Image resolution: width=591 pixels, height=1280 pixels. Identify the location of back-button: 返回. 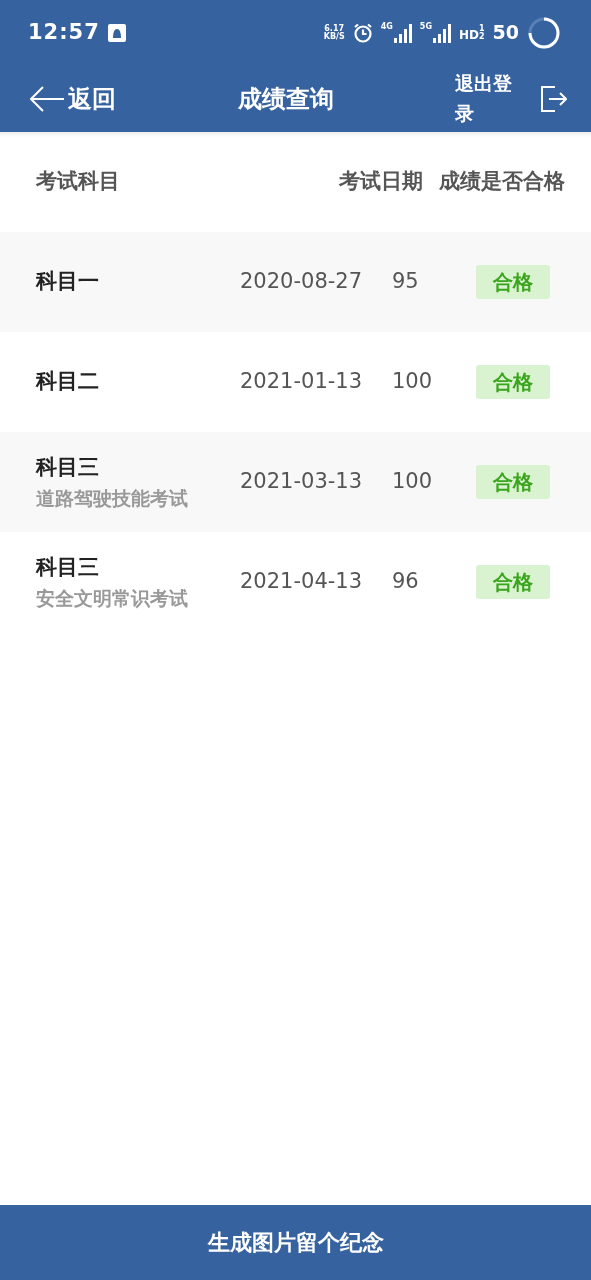
(73, 98).